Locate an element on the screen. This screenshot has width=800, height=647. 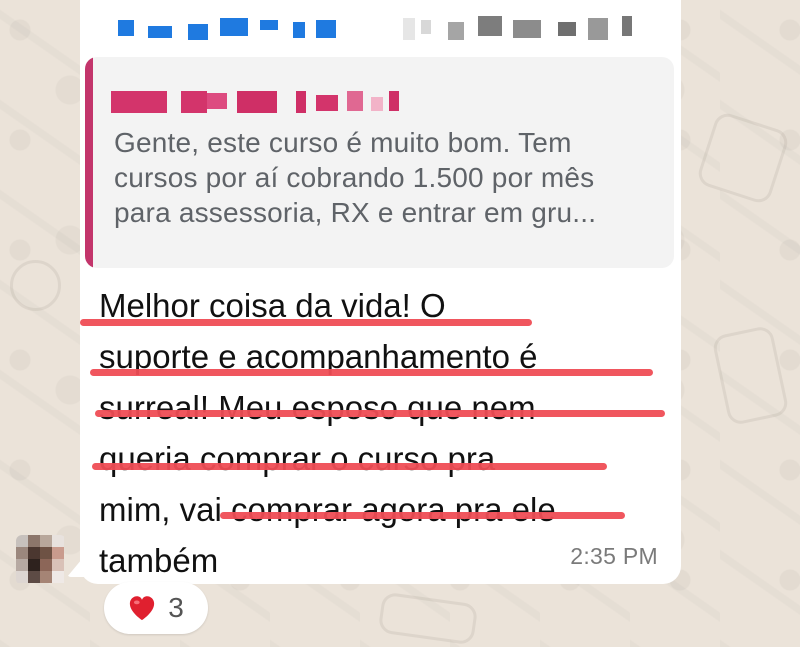
reaction-pill: 3 is located at coordinates (156, 608).